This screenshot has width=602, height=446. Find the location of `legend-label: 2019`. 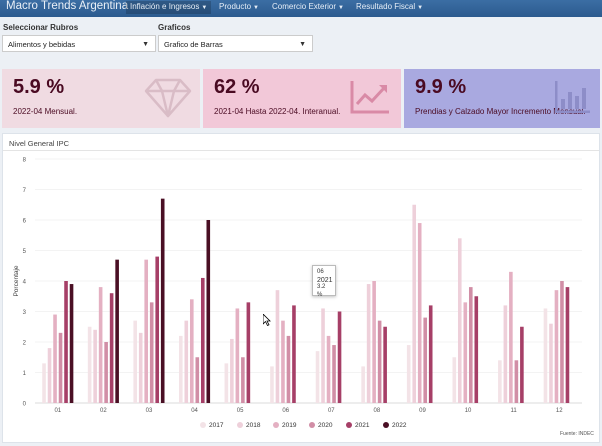

legend-label: 2019 is located at coordinates (289, 425).